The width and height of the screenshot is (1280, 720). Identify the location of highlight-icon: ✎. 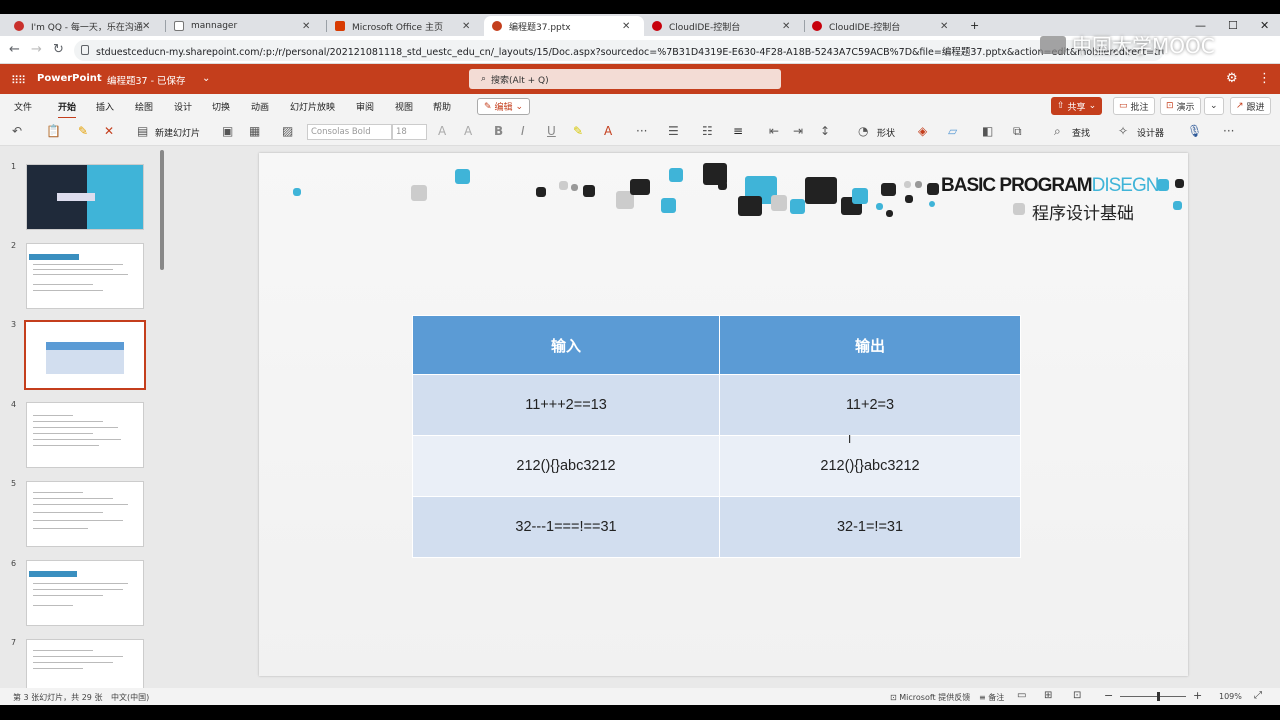
(578, 131).